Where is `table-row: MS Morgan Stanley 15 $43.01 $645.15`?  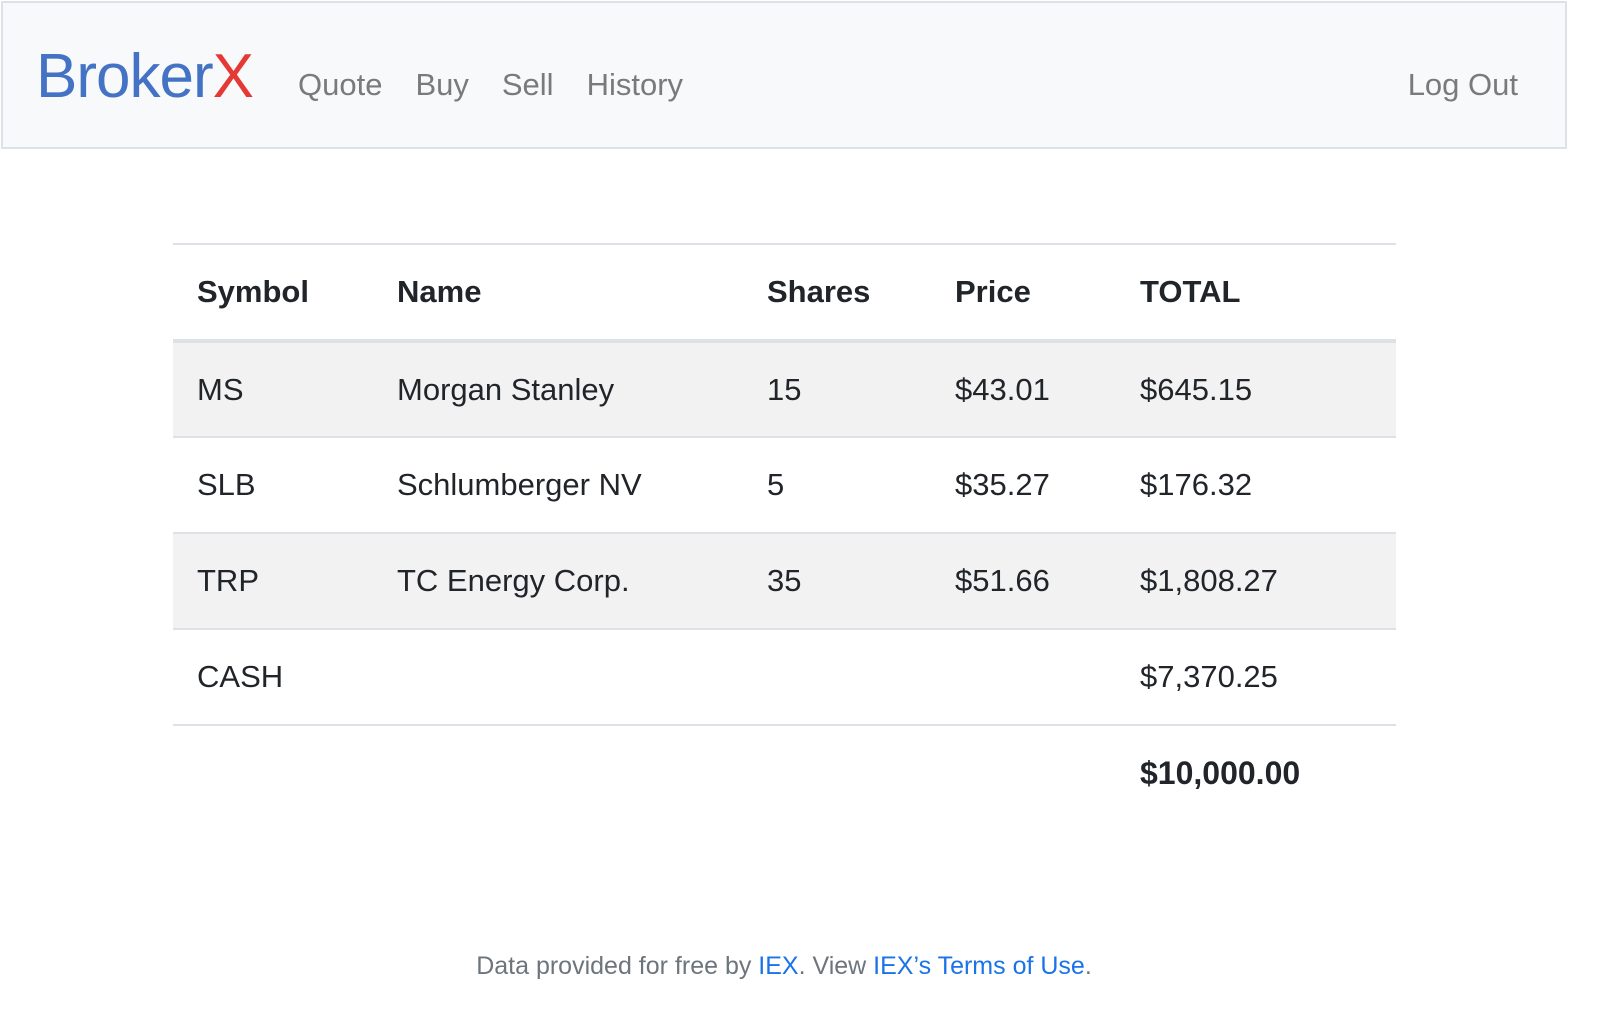 table-row: MS Morgan Stanley 15 $43.01 $645.15 is located at coordinates (784, 388).